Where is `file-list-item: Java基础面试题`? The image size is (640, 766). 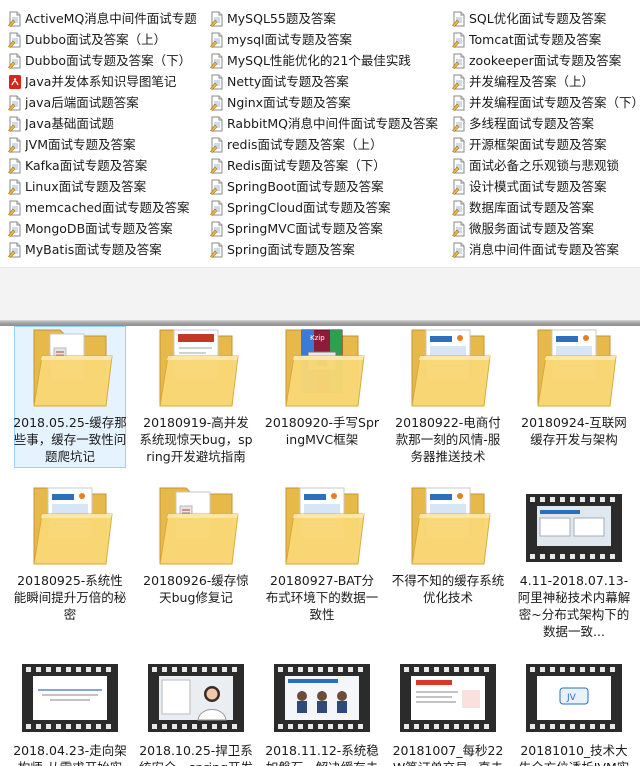
file-list-item: Java基础面试题 is located at coordinates (108, 123).